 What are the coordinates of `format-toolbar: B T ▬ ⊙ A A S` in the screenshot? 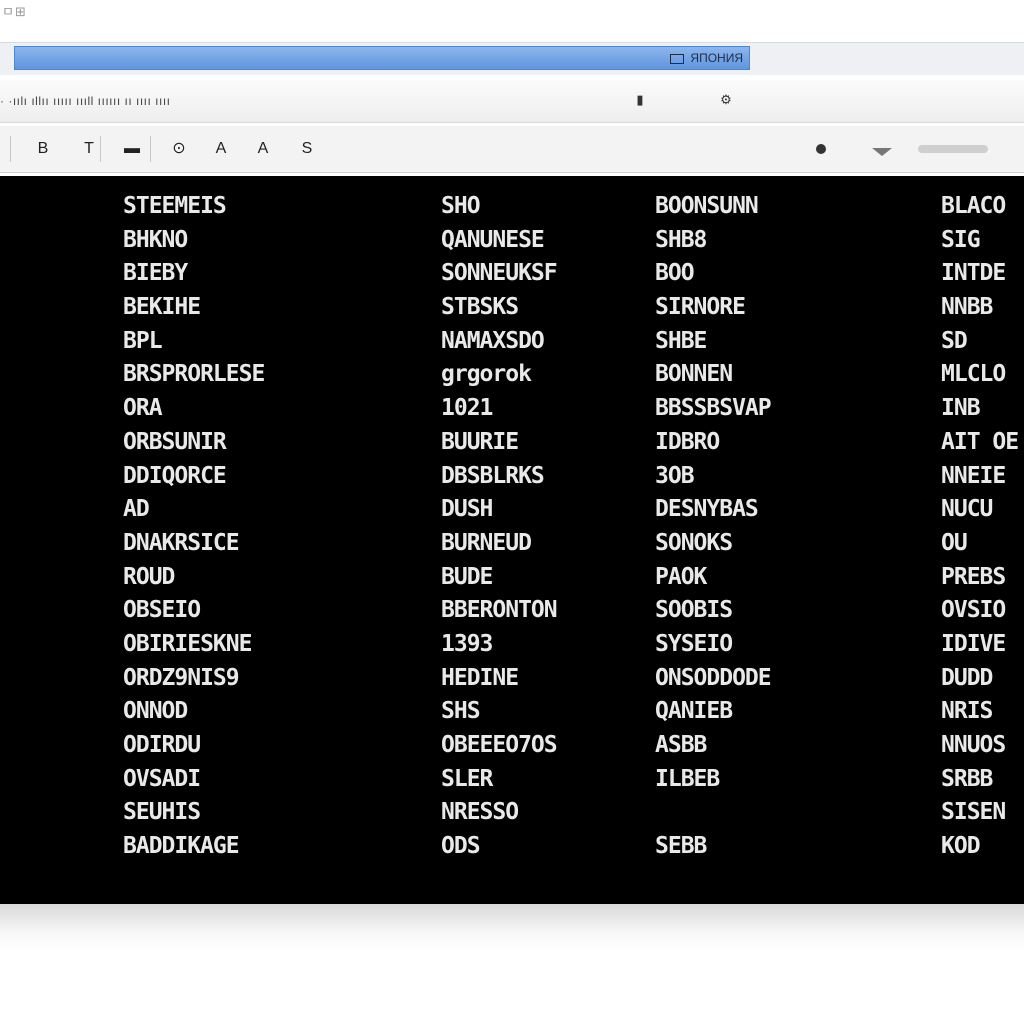 It's located at (512, 149).